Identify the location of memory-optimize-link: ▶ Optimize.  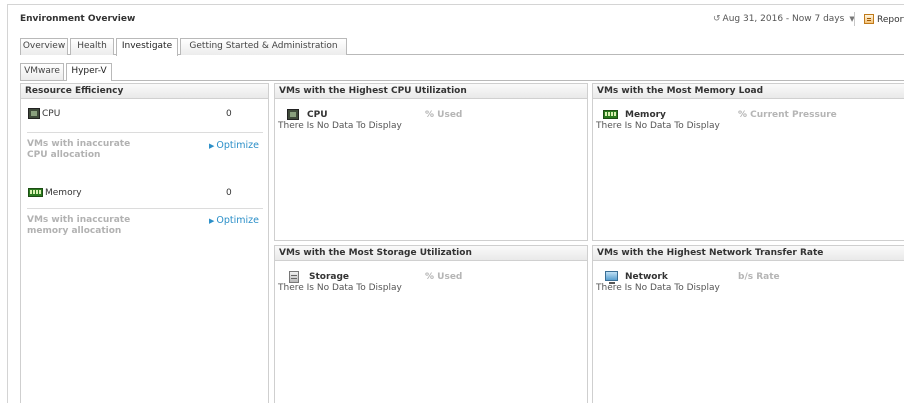
(234, 220).